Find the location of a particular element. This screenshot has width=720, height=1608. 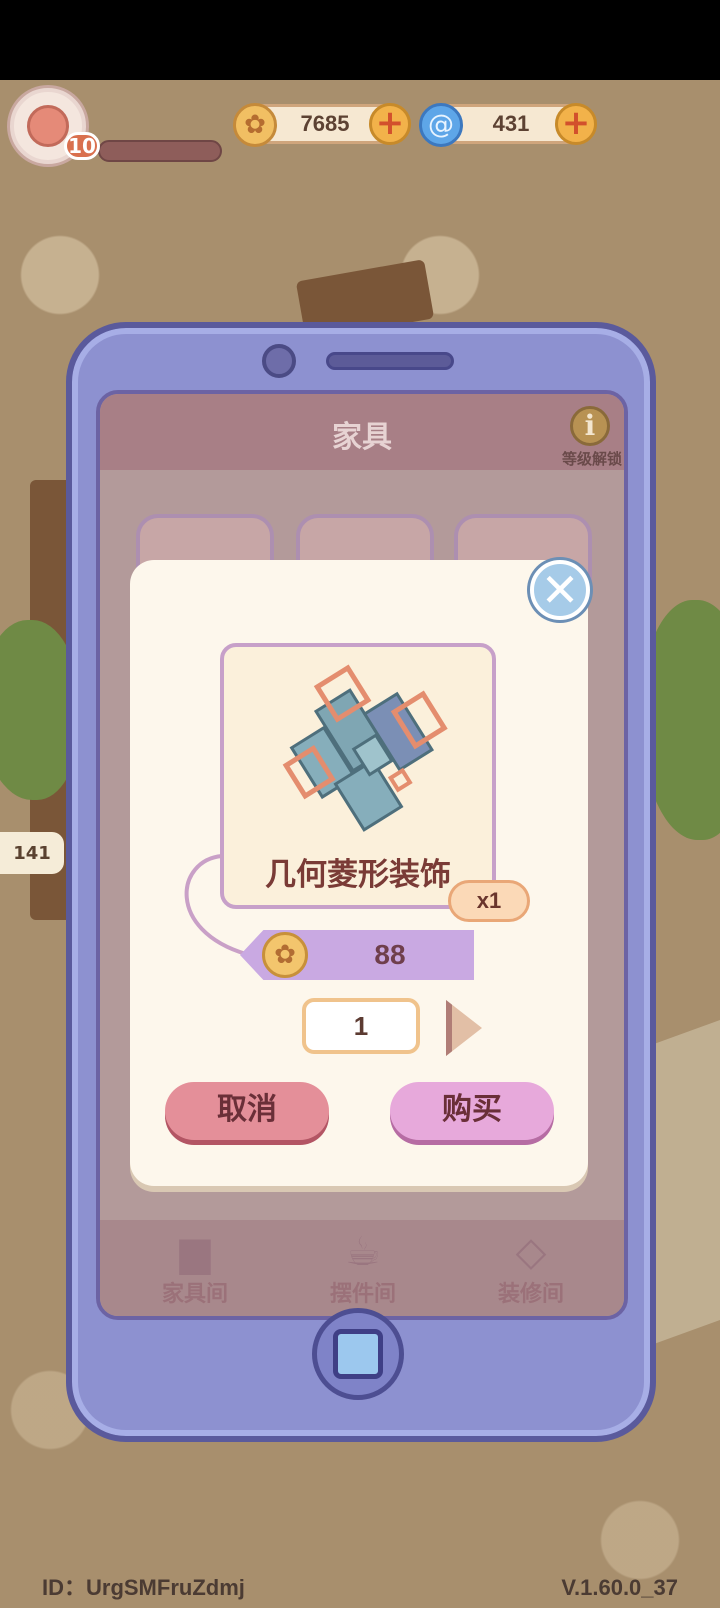

screen-header: 家具 i 等级解锁 is located at coordinates (362, 432).